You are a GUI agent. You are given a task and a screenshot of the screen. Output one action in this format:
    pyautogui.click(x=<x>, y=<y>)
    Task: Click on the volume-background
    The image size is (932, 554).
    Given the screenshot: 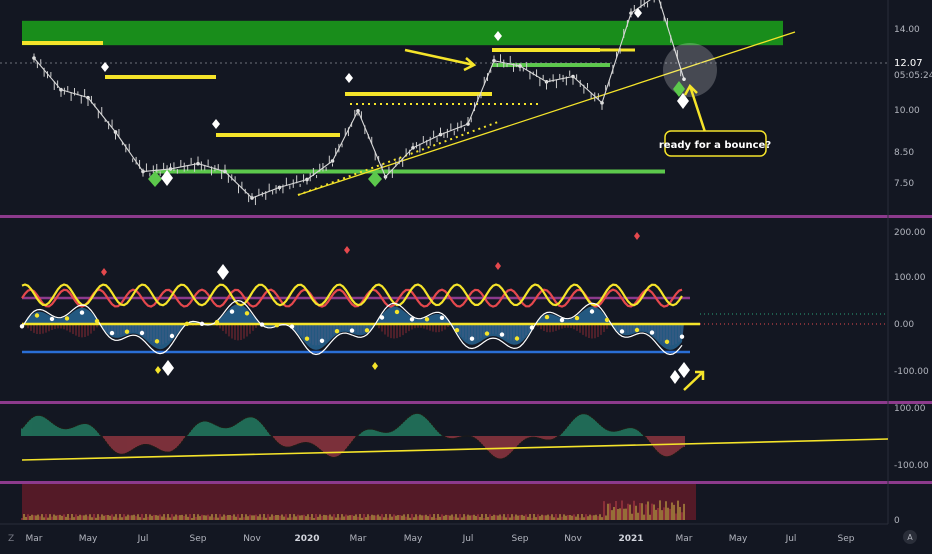 What is the action you would take?
    pyautogui.click(x=359, y=502)
    